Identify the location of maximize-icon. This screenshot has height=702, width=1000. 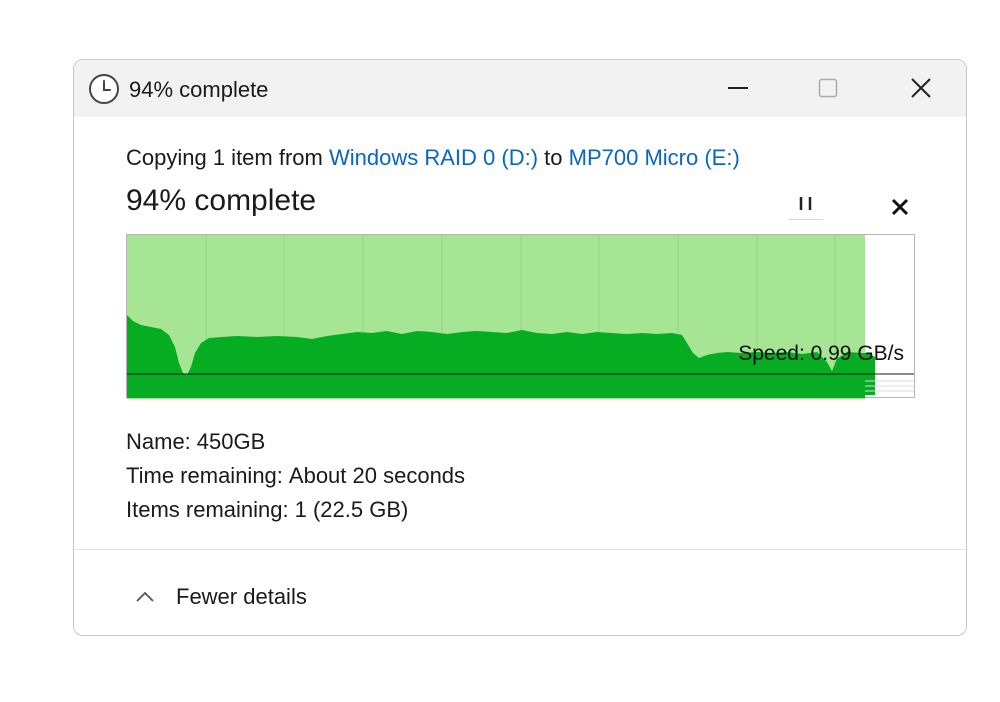
(828, 88).